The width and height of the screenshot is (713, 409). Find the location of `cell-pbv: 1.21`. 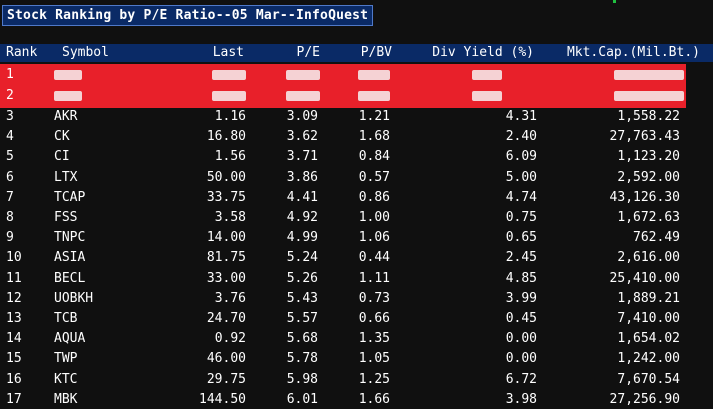

cell-pbv: 1.21 is located at coordinates (374, 116).